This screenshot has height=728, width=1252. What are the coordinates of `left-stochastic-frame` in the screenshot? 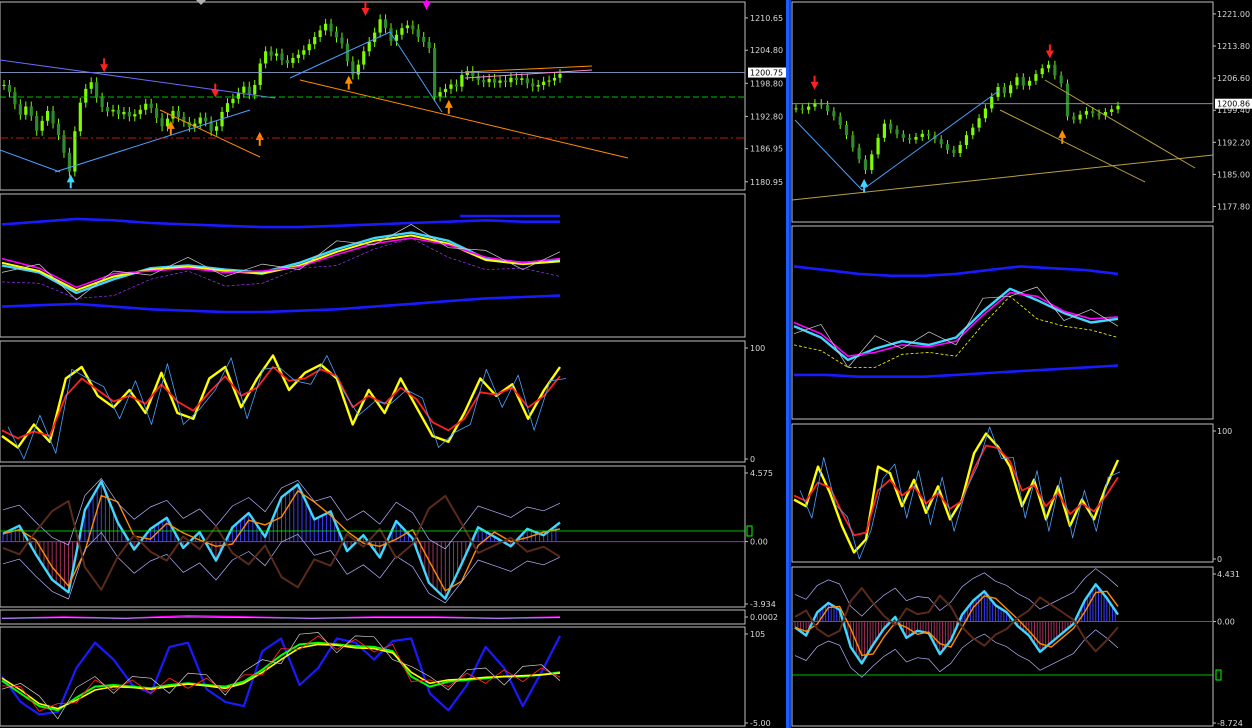 It's located at (373, 401).